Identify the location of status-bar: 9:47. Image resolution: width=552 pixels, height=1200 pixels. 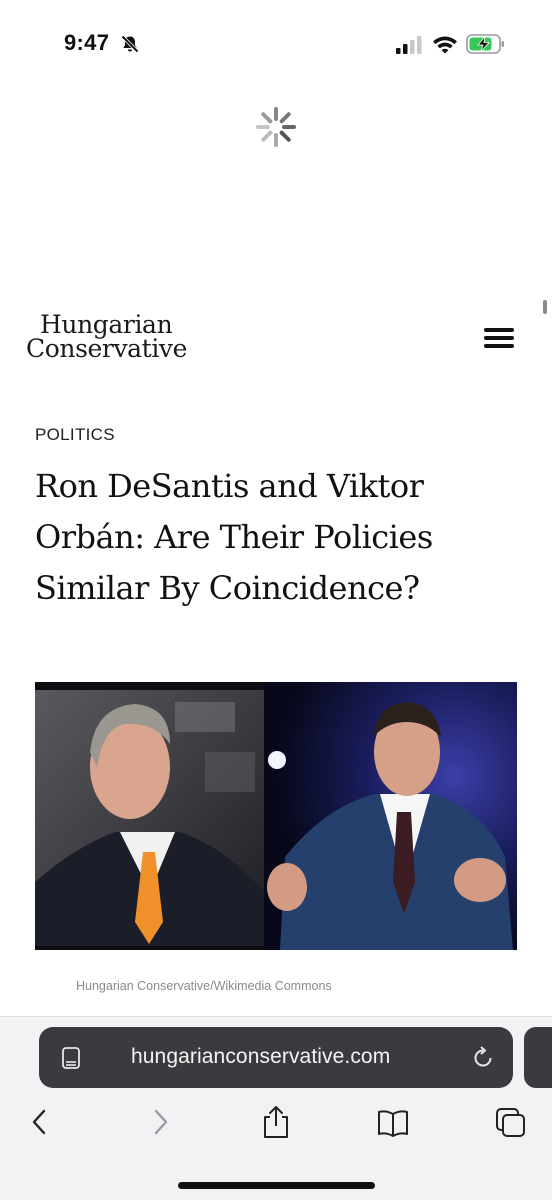
(276, 40).